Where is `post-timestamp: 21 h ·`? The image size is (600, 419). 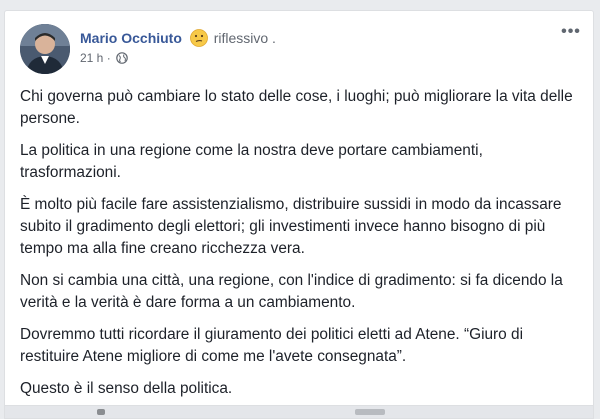 post-timestamp: 21 h · is located at coordinates (95, 58).